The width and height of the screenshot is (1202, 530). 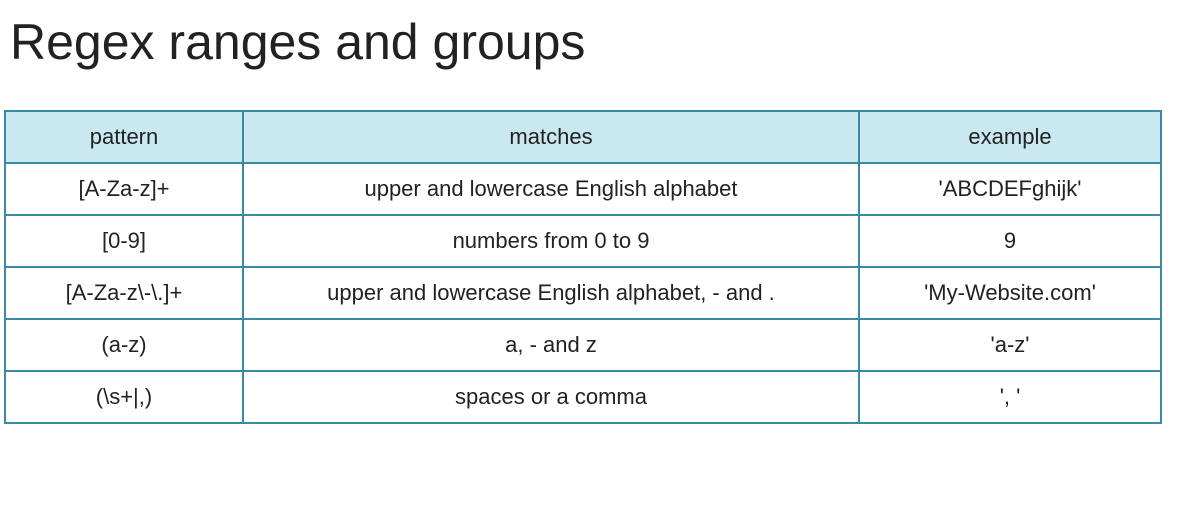 I want to click on cell-example: 'My-Website.com', so click(x=1010, y=293).